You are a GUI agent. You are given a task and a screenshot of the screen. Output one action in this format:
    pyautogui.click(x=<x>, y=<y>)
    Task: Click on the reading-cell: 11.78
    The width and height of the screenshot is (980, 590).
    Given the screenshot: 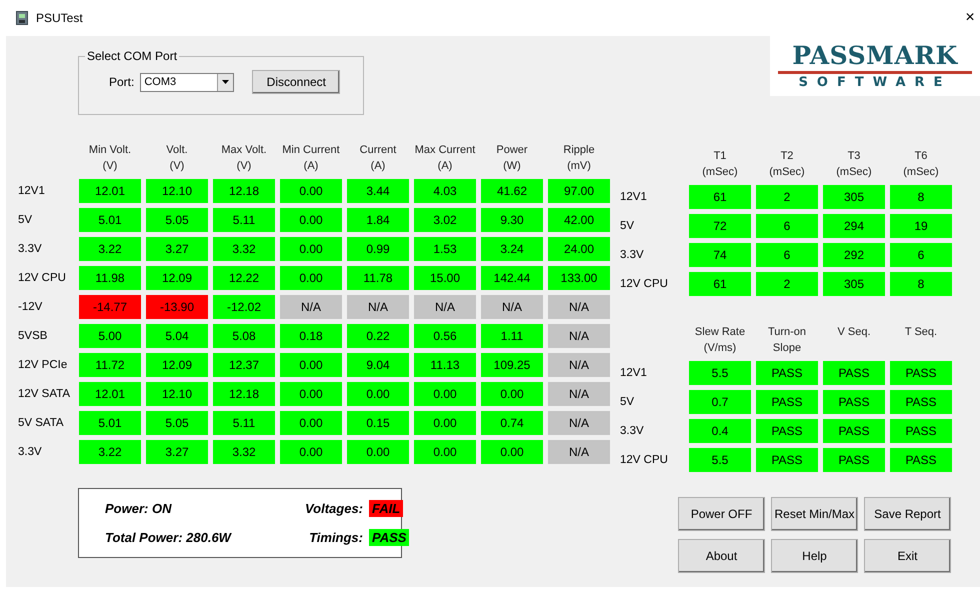 What is the action you would take?
    pyautogui.click(x=378, y=278)
    